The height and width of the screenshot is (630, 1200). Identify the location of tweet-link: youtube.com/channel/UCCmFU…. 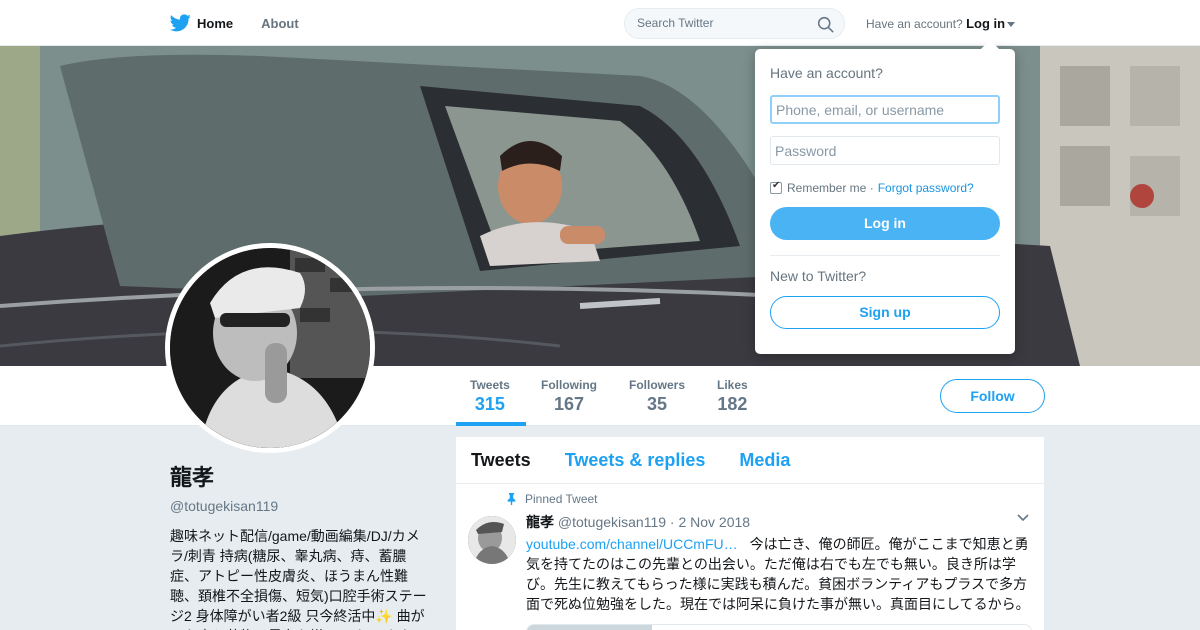
(632, 544).